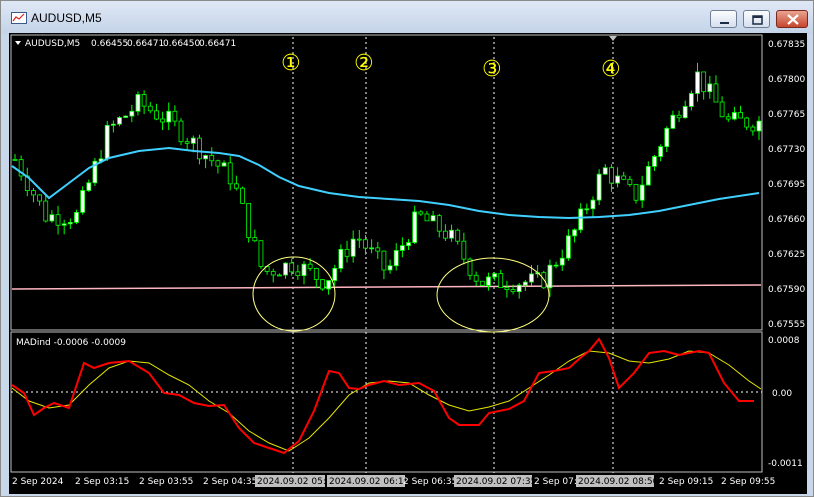 The width and height of the screenshot is (814, 497). Describe the element at coordinates (613, 38) in the screenshot. I see `scroll-position-icon` at that location.